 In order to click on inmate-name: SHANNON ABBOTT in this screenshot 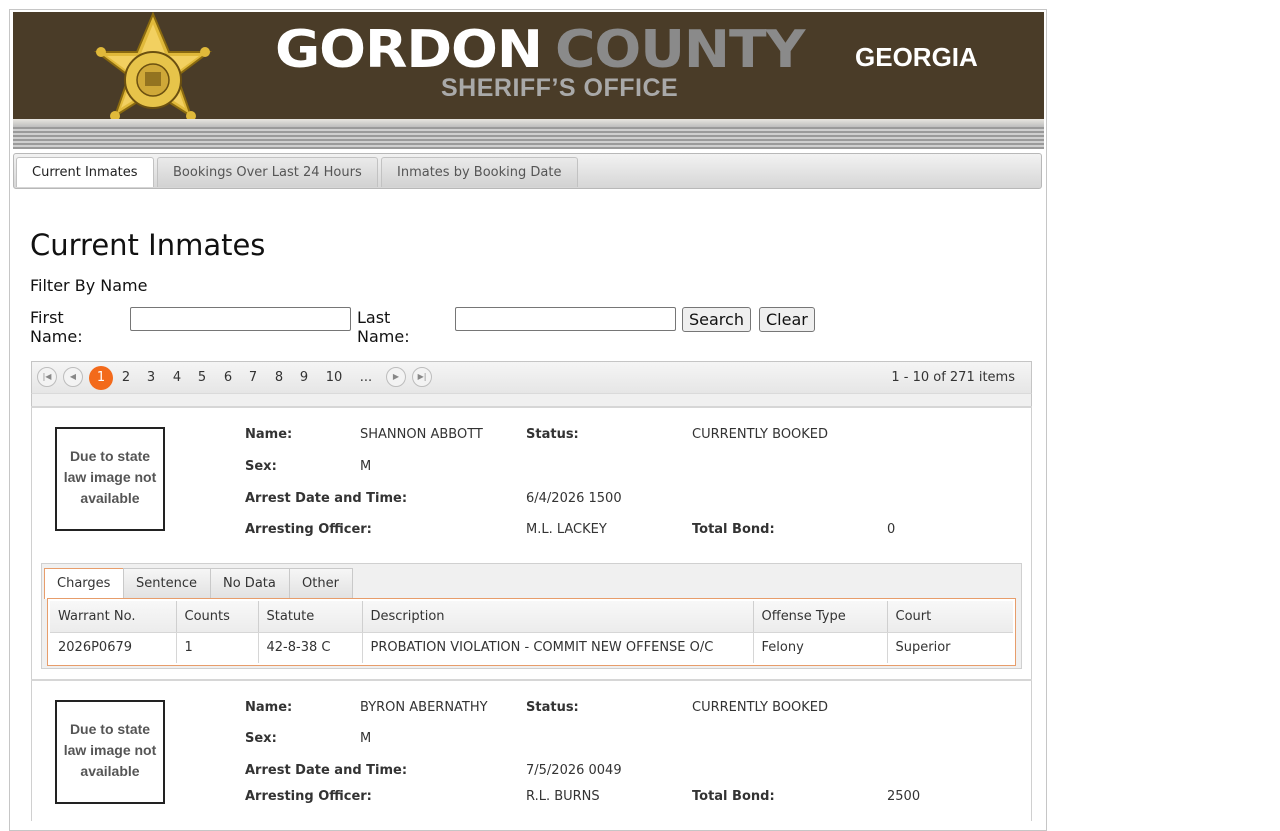, I will do `click(421, 434)`.